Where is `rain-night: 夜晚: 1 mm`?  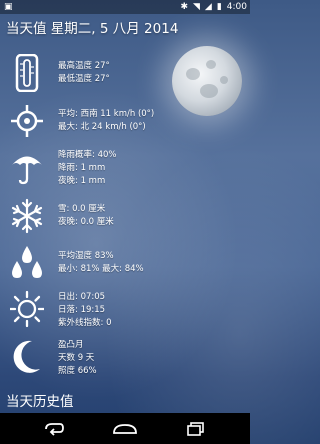 rain-night: 夜晚: 1 mm is located at coordinates (82, 181).